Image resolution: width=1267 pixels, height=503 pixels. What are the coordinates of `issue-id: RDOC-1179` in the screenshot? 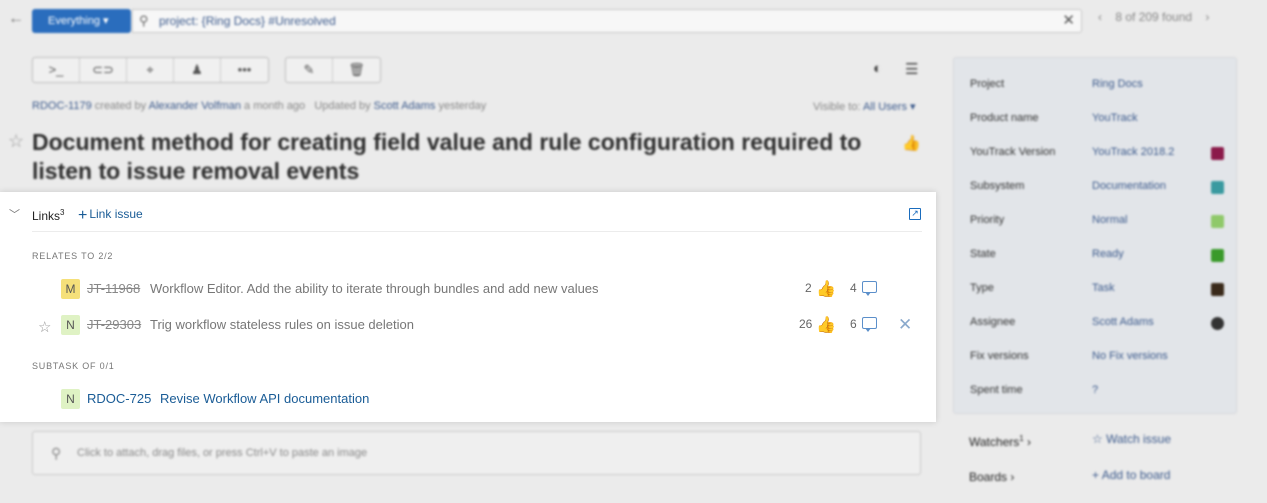 It's located at (62, 106).